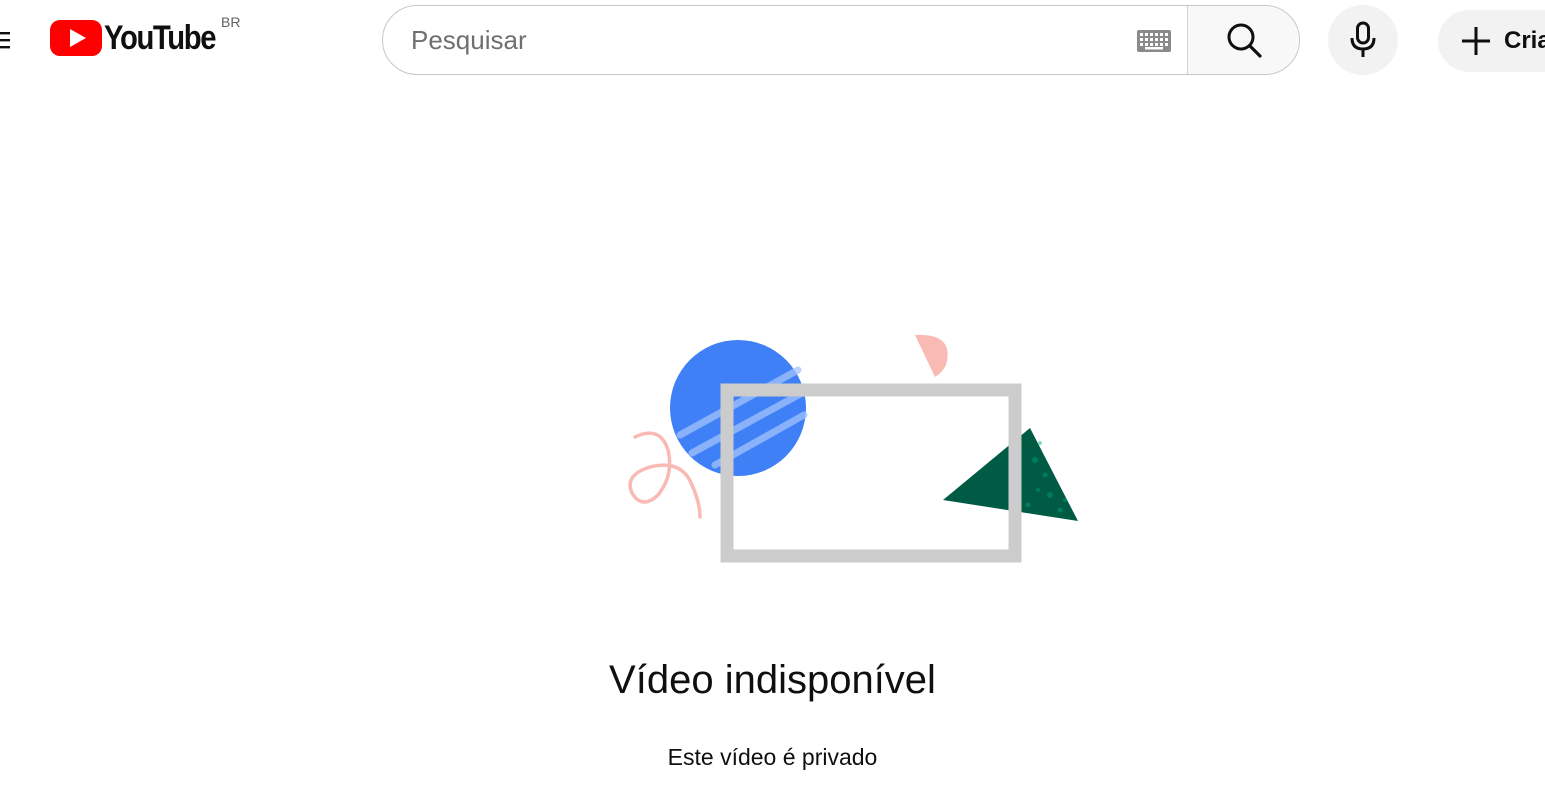 The height and width of the screenshot is (801, 1545). I want to click on voice-search-button, so click(1363, 40).